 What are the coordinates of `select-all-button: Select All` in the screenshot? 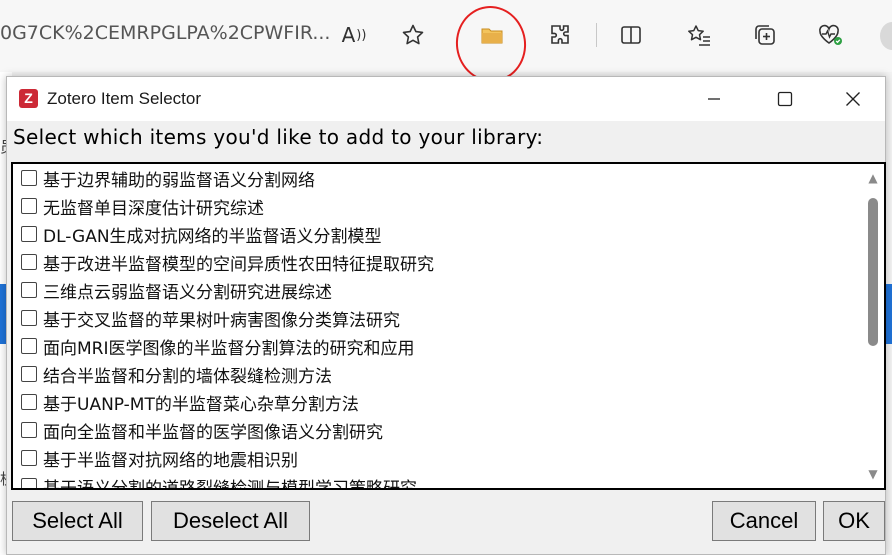 It's located at (77, 521).